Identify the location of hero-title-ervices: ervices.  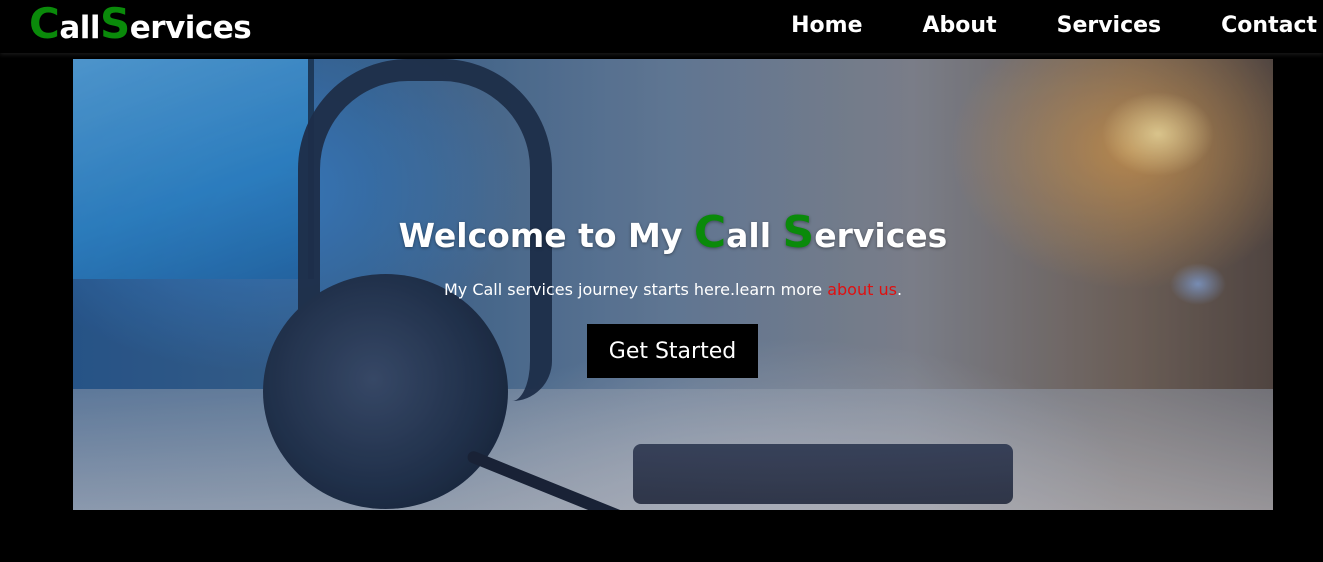
(881, 235).